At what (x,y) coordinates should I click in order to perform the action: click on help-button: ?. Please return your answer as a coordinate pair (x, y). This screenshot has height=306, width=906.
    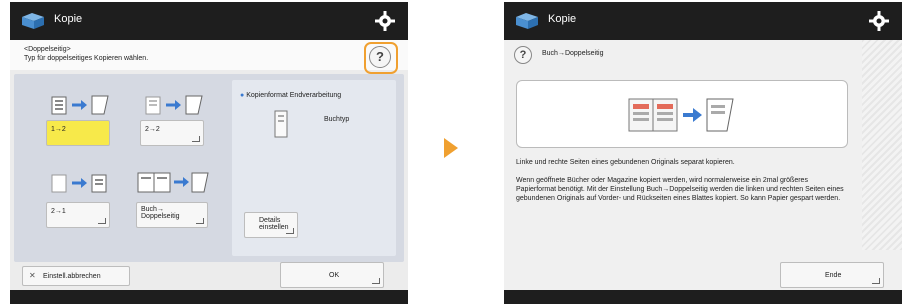
    Looking at the image, I should click on (380, 57).